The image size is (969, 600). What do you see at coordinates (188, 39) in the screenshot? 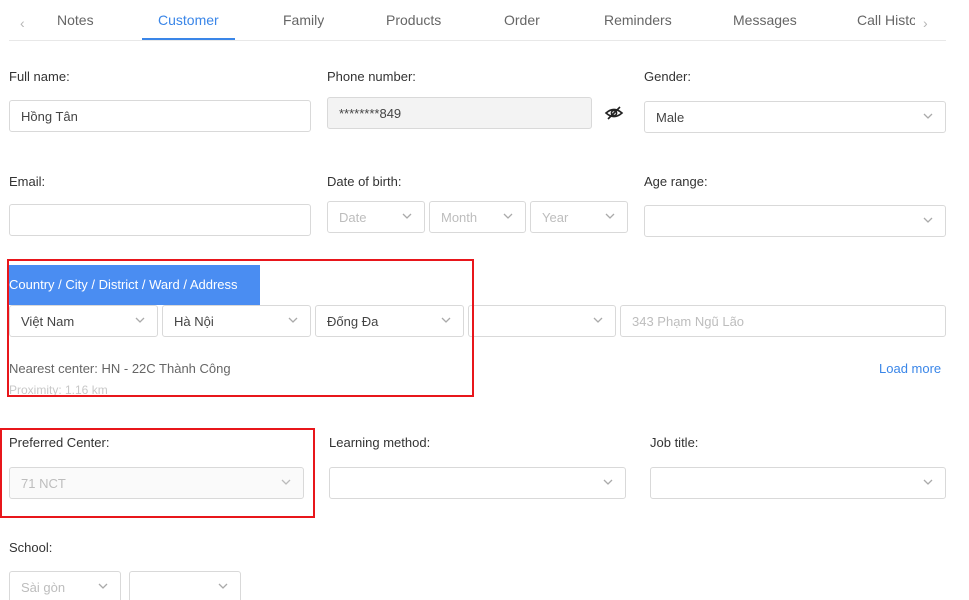
I see `active-tab-indicator` at bounding box center [188, 39].